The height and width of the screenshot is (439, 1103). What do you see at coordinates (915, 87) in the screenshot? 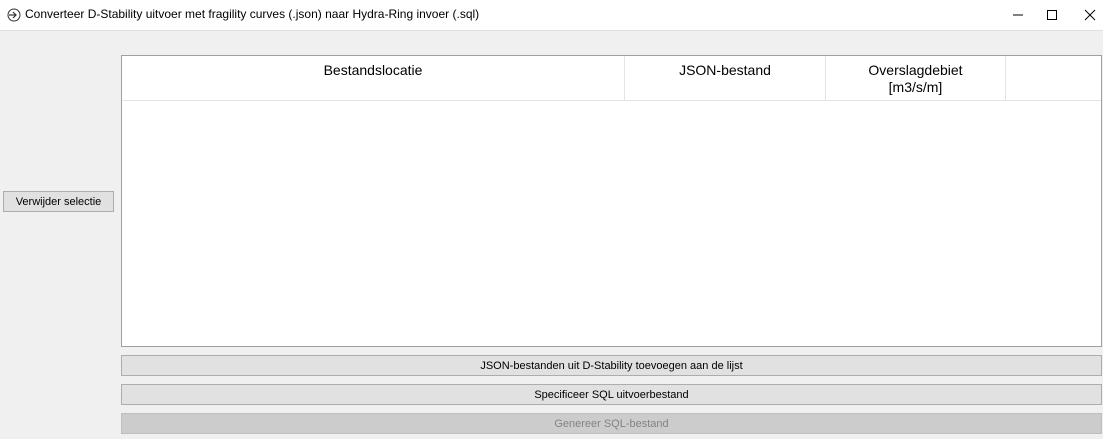
I see `column-header-unit: [m3/s/m]` at bounding box center [915, 87].